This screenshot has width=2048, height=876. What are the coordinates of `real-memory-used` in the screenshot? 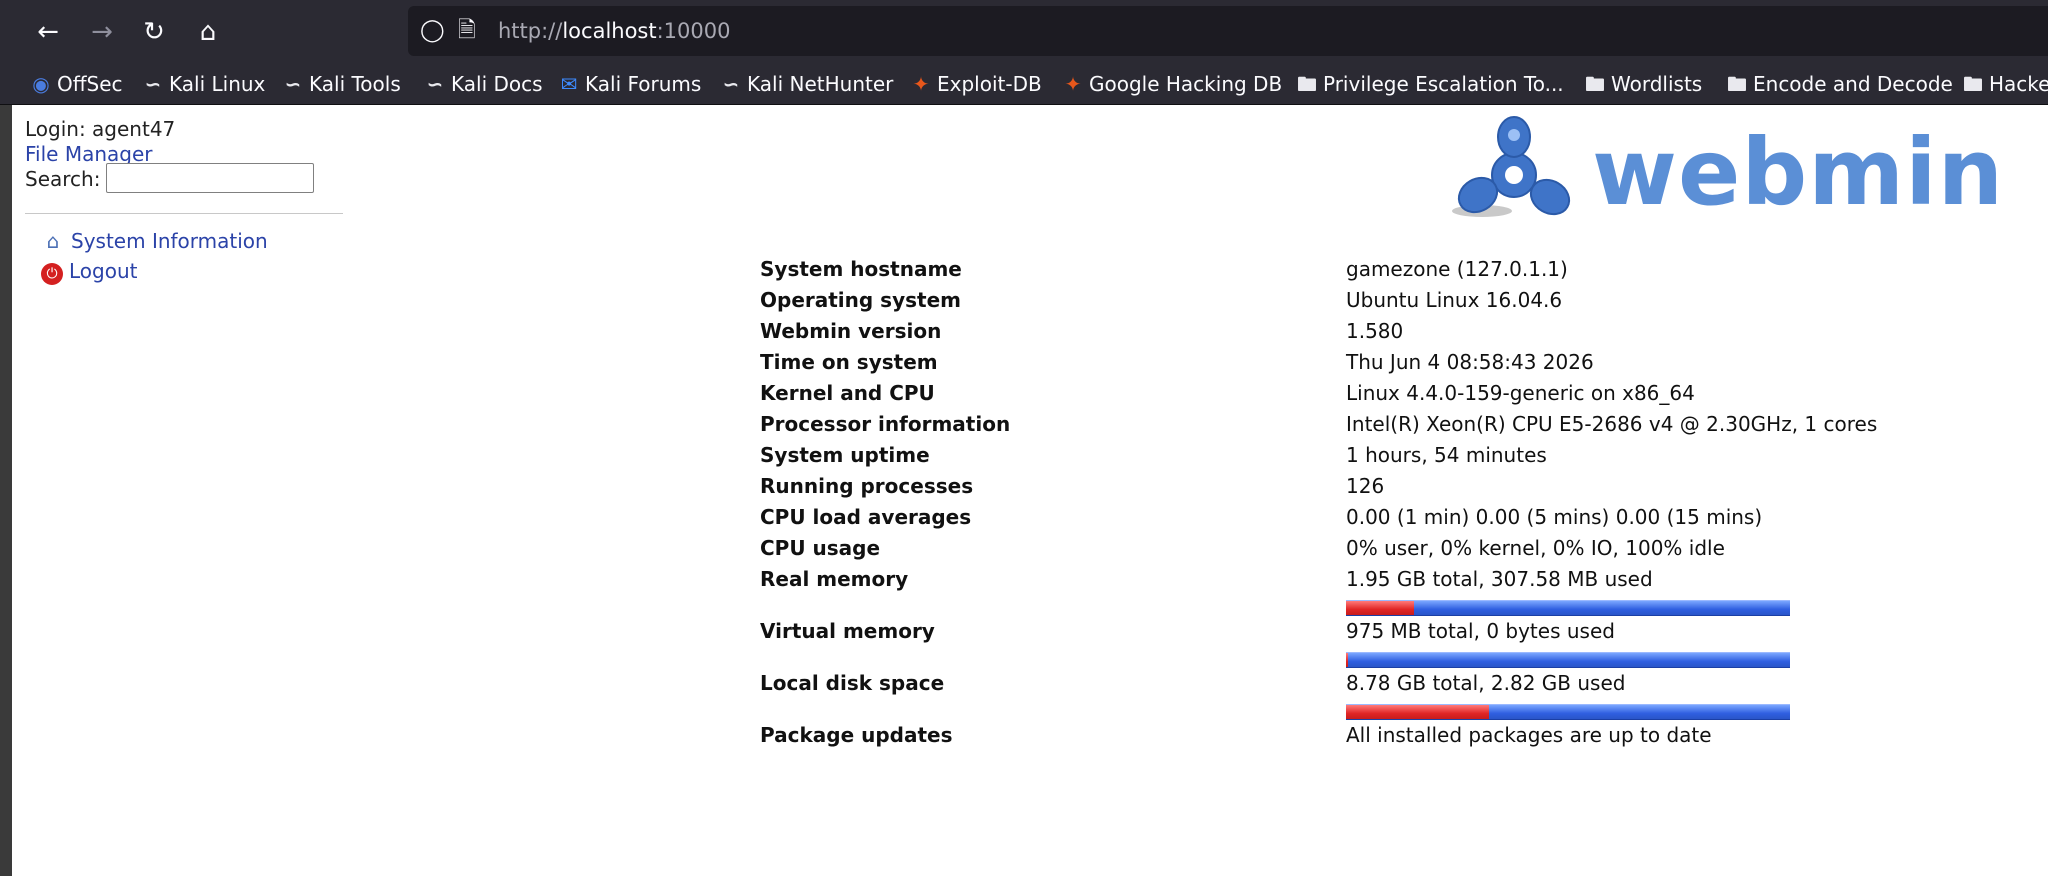 It's located at (1380, 608).